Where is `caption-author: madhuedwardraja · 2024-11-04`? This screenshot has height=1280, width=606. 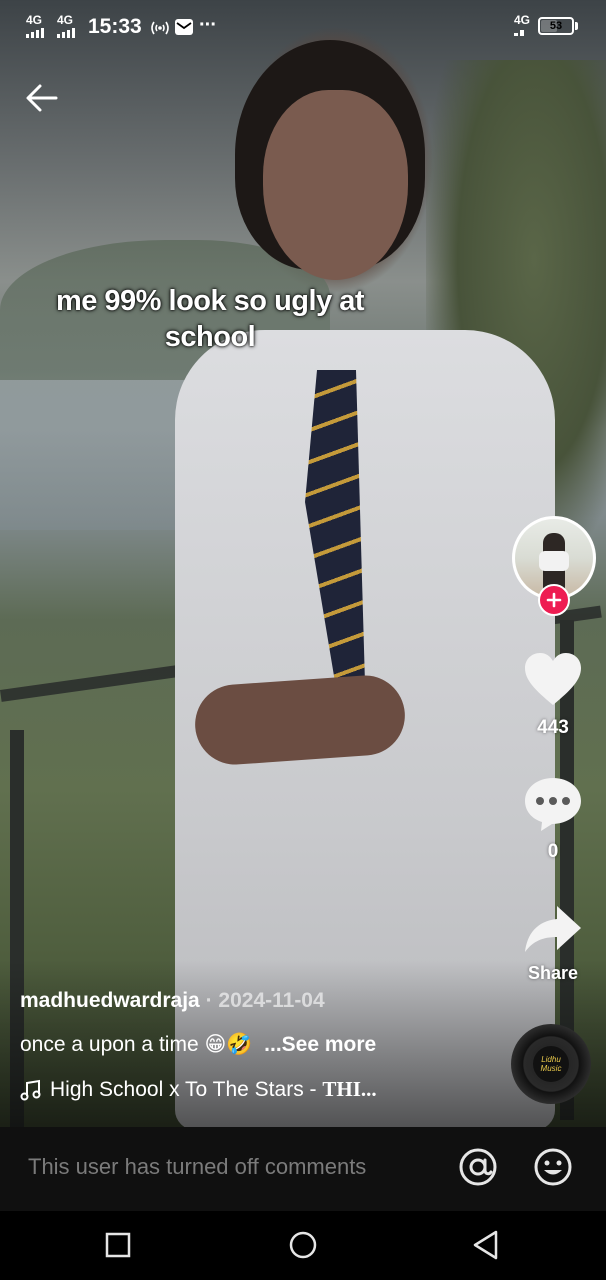
caption-author: madhuedwardraja · 2024-11-04 is located at coordinates (260, 1001).